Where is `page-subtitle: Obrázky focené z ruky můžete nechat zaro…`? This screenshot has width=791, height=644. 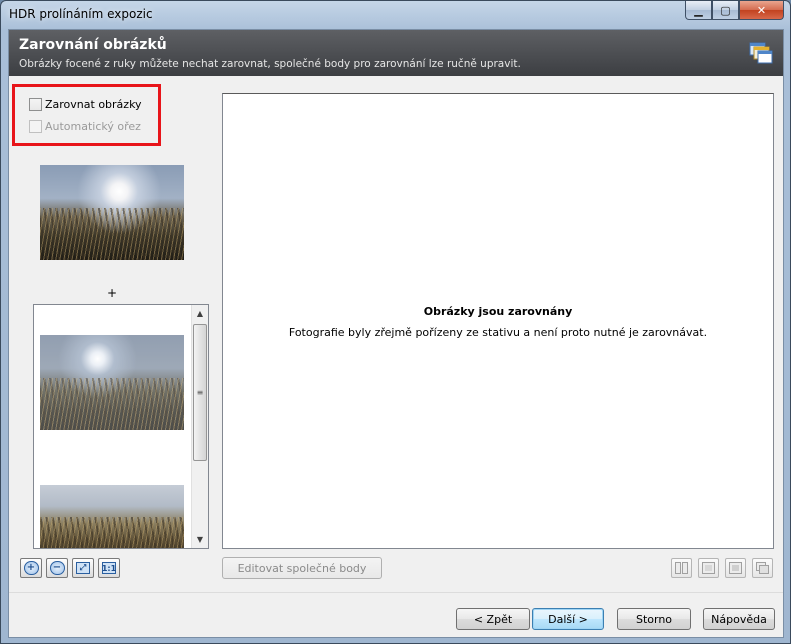
page-subtitle: Obrázky focené z ruky můžete nechat zaro… is located at coordinates (270, 64).